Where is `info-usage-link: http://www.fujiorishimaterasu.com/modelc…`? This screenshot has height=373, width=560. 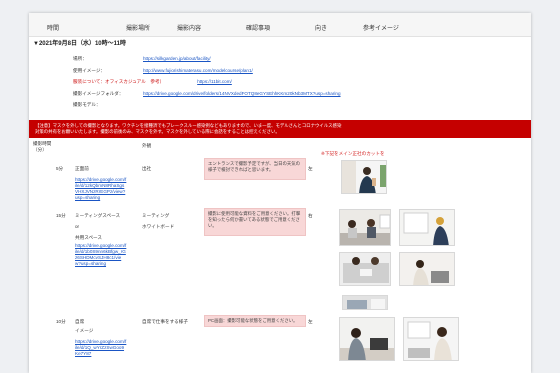 info-usage-link: http://www.fujiorishimaterasu.com/modelc… is located at coordinates (198, 70).